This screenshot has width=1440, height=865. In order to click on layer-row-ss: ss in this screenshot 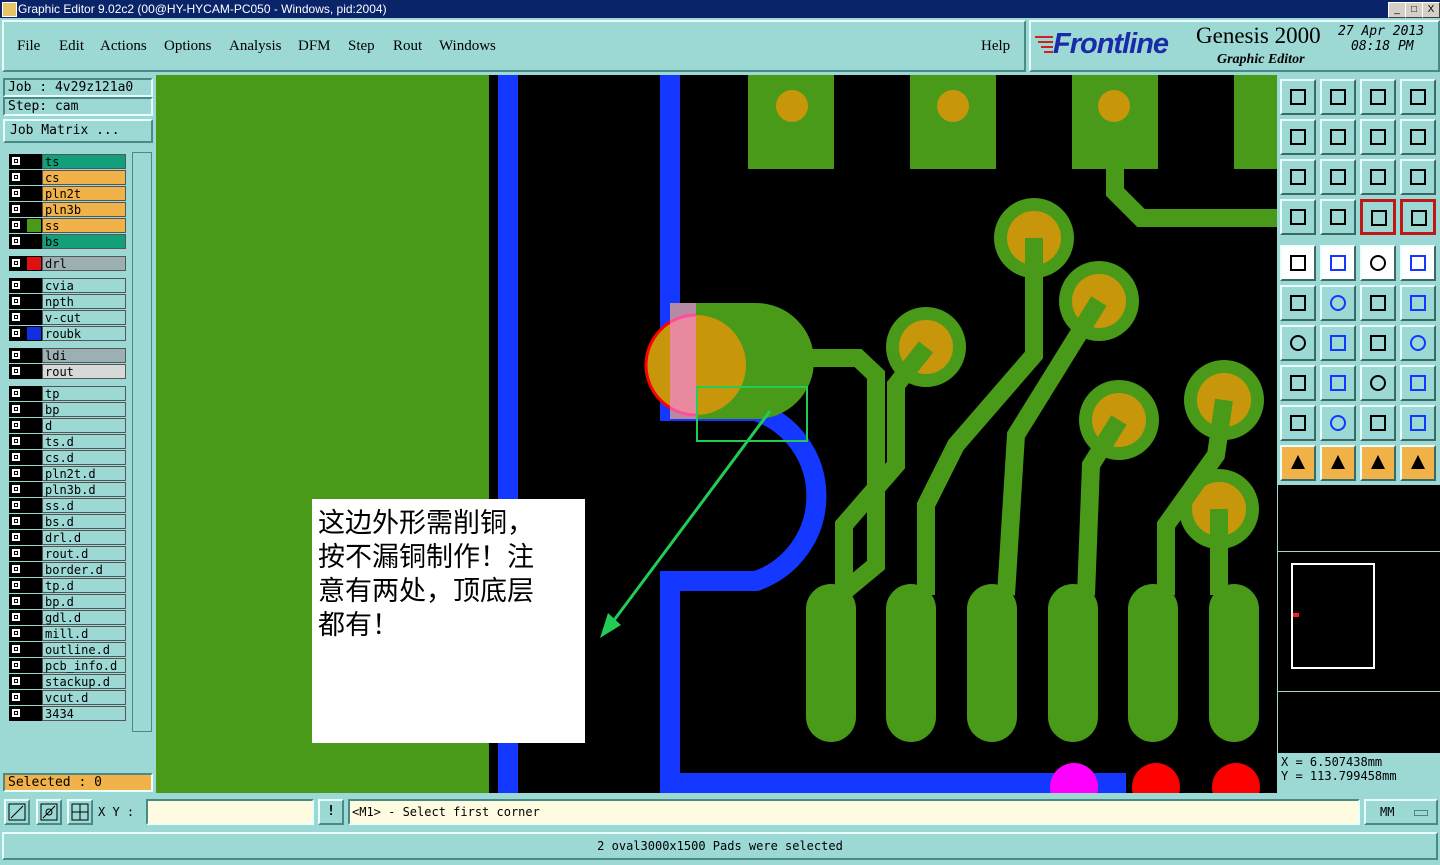, I will do `click(67, 225)`.